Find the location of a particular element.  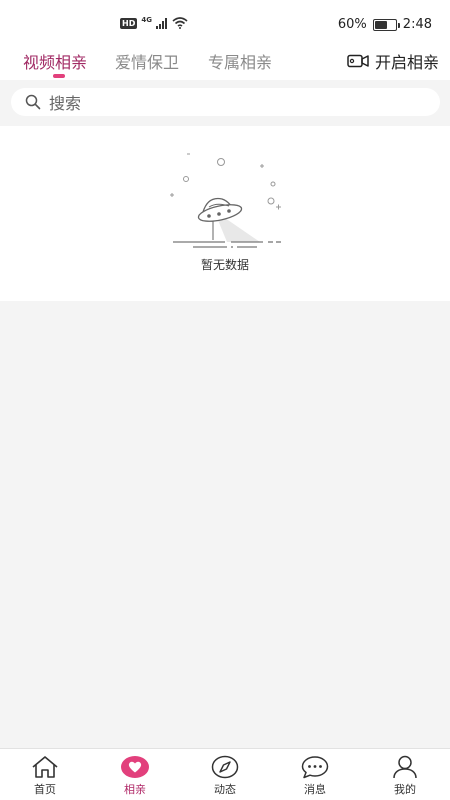

nav-dating: 相亲 is located at coordinates (135, 776).